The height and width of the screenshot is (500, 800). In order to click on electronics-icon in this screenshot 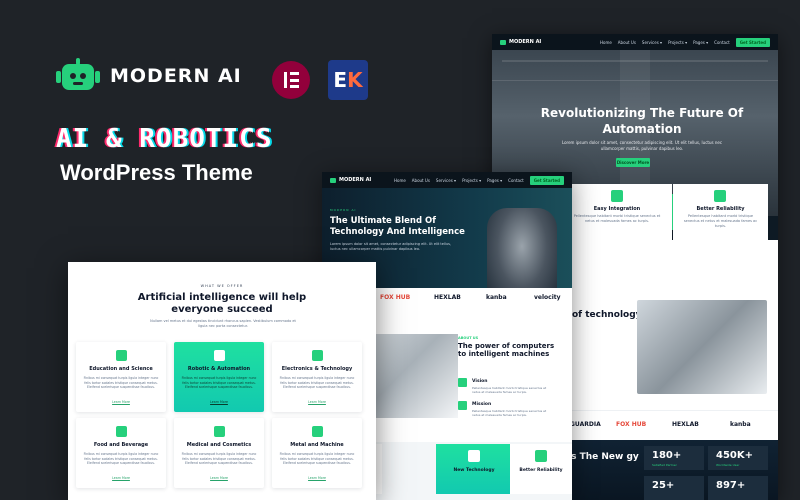, I will do `click(317, 355)`.